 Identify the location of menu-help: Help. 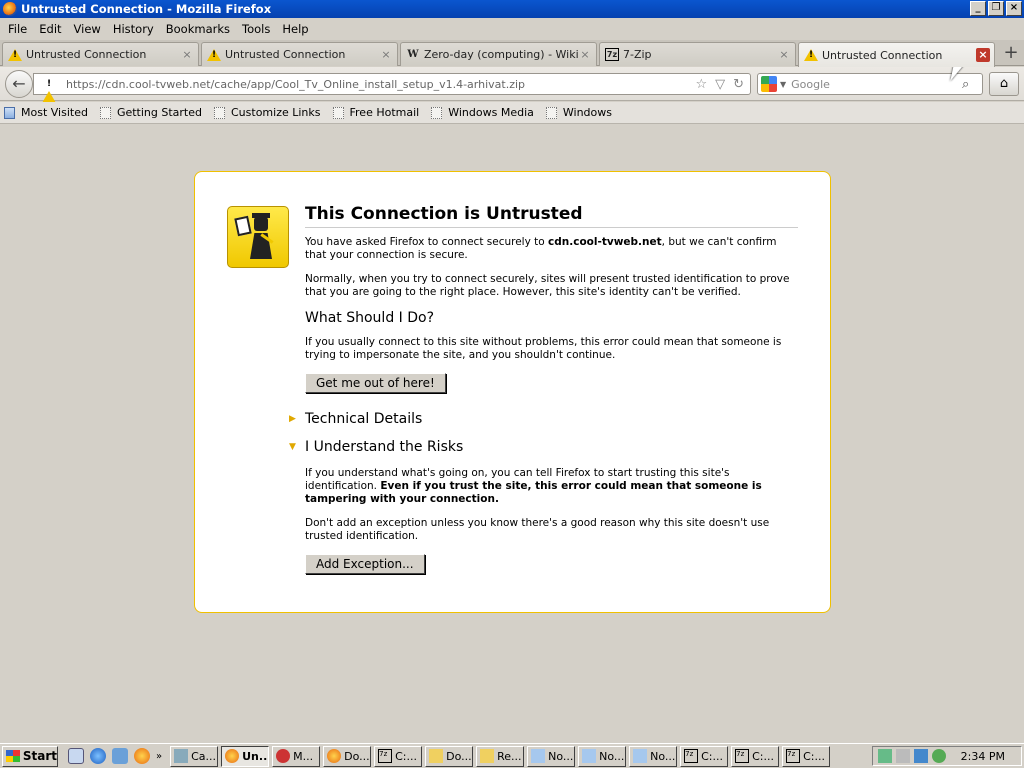
(295, 29).